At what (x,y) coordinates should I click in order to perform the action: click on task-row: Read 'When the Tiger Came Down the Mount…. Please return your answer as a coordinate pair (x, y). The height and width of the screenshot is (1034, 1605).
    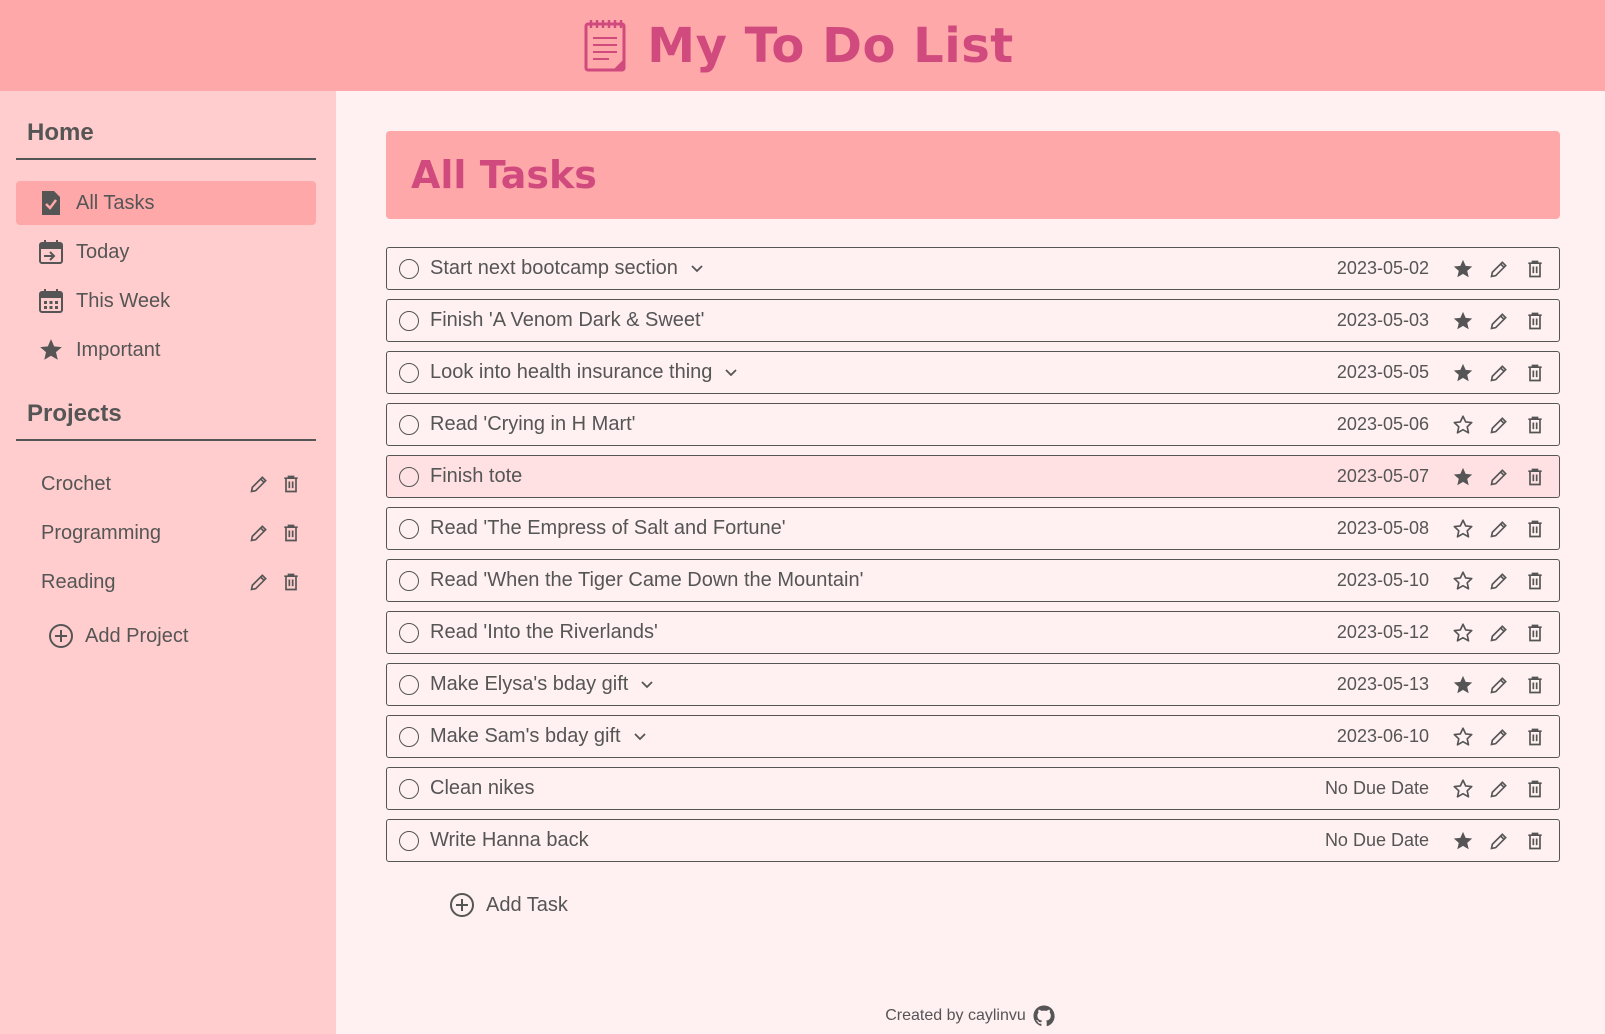
    Looking at the image, I should click on (973, 580).